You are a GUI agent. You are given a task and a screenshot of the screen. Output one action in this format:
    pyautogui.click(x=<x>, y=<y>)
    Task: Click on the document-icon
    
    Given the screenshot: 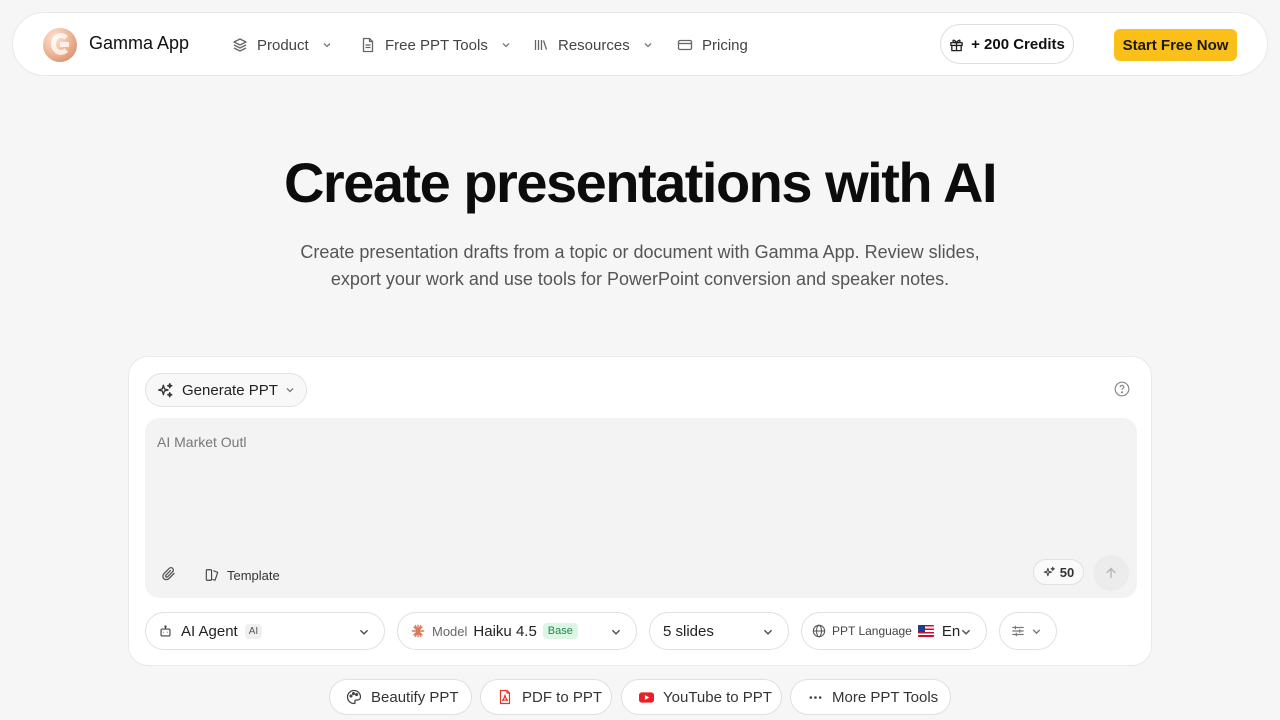 What is the action you would take?
    pyautogui.click(x=368, y=45)
    